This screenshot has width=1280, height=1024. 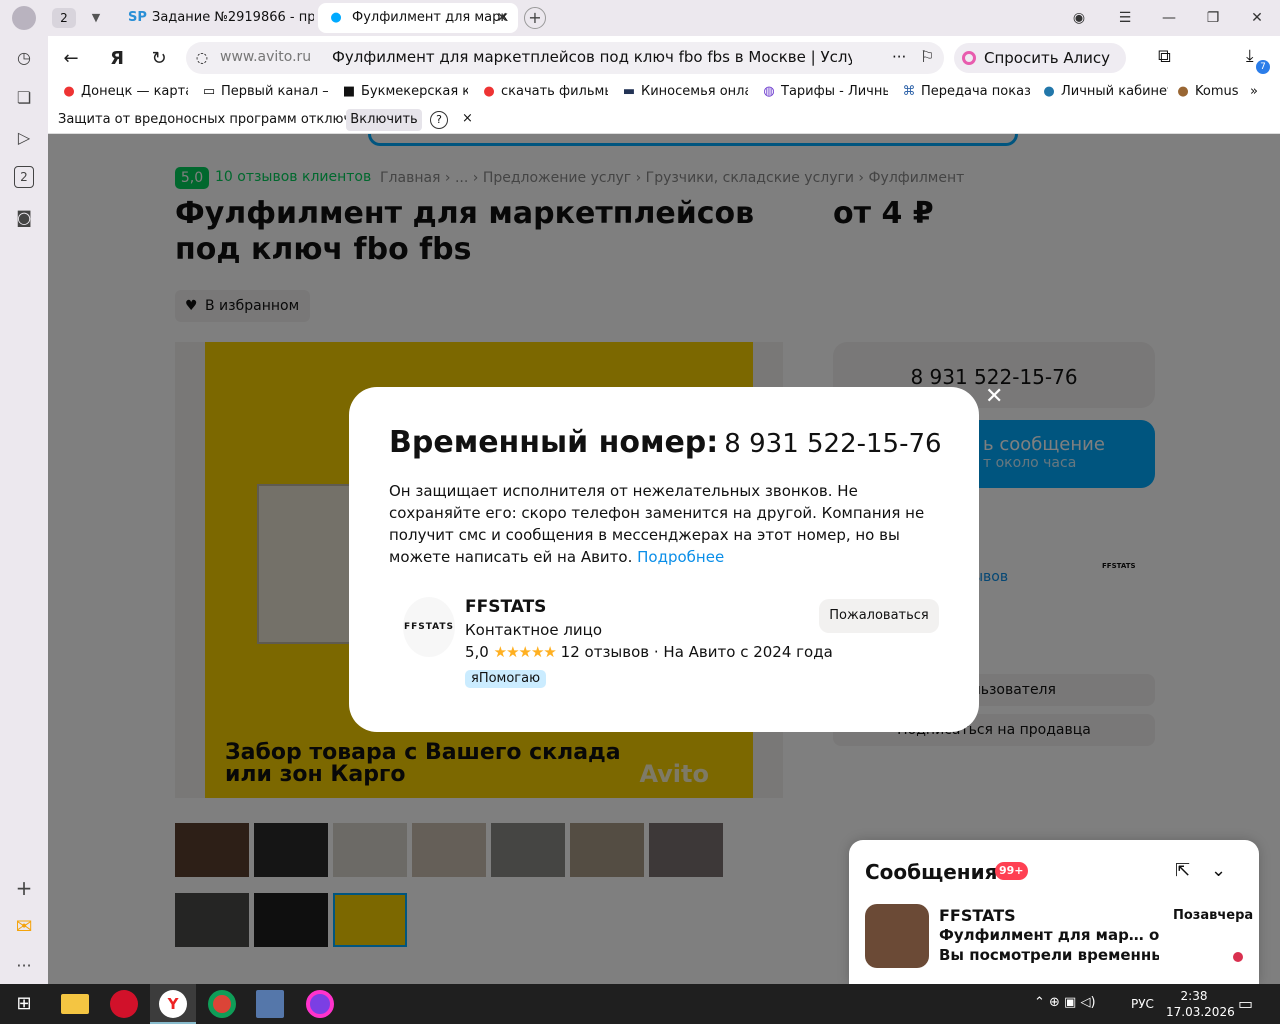 What do you see at coordinates (1238, 957) in the screenshot?
I see `unread-dot` at bounding box center [1238, 957].